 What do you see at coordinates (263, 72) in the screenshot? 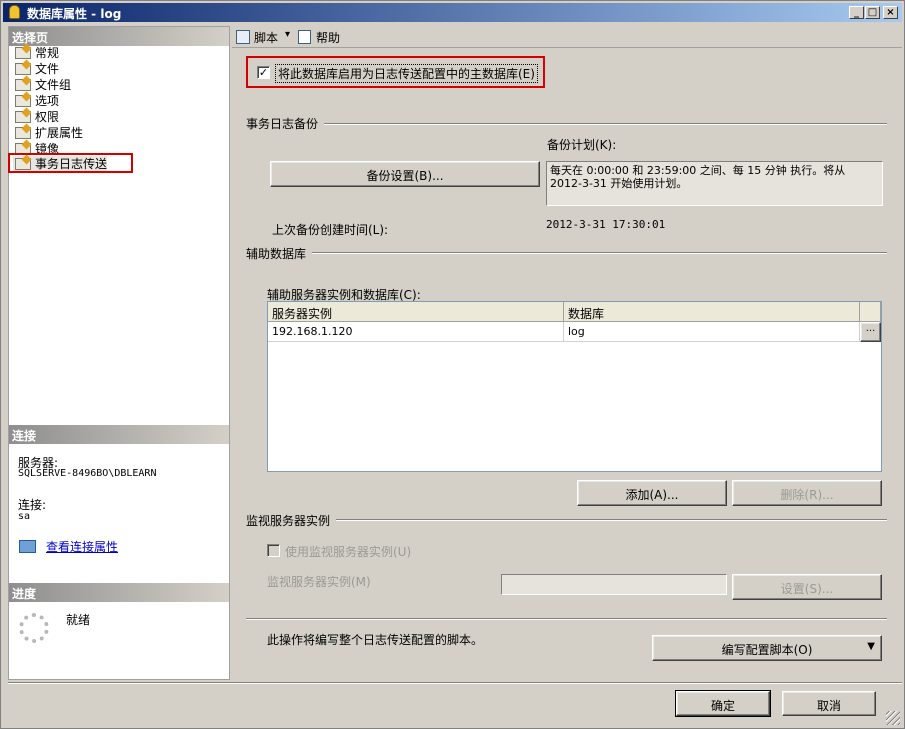
I see `enable-primary-checkbox: ✓` at bounding box center [263, 72].